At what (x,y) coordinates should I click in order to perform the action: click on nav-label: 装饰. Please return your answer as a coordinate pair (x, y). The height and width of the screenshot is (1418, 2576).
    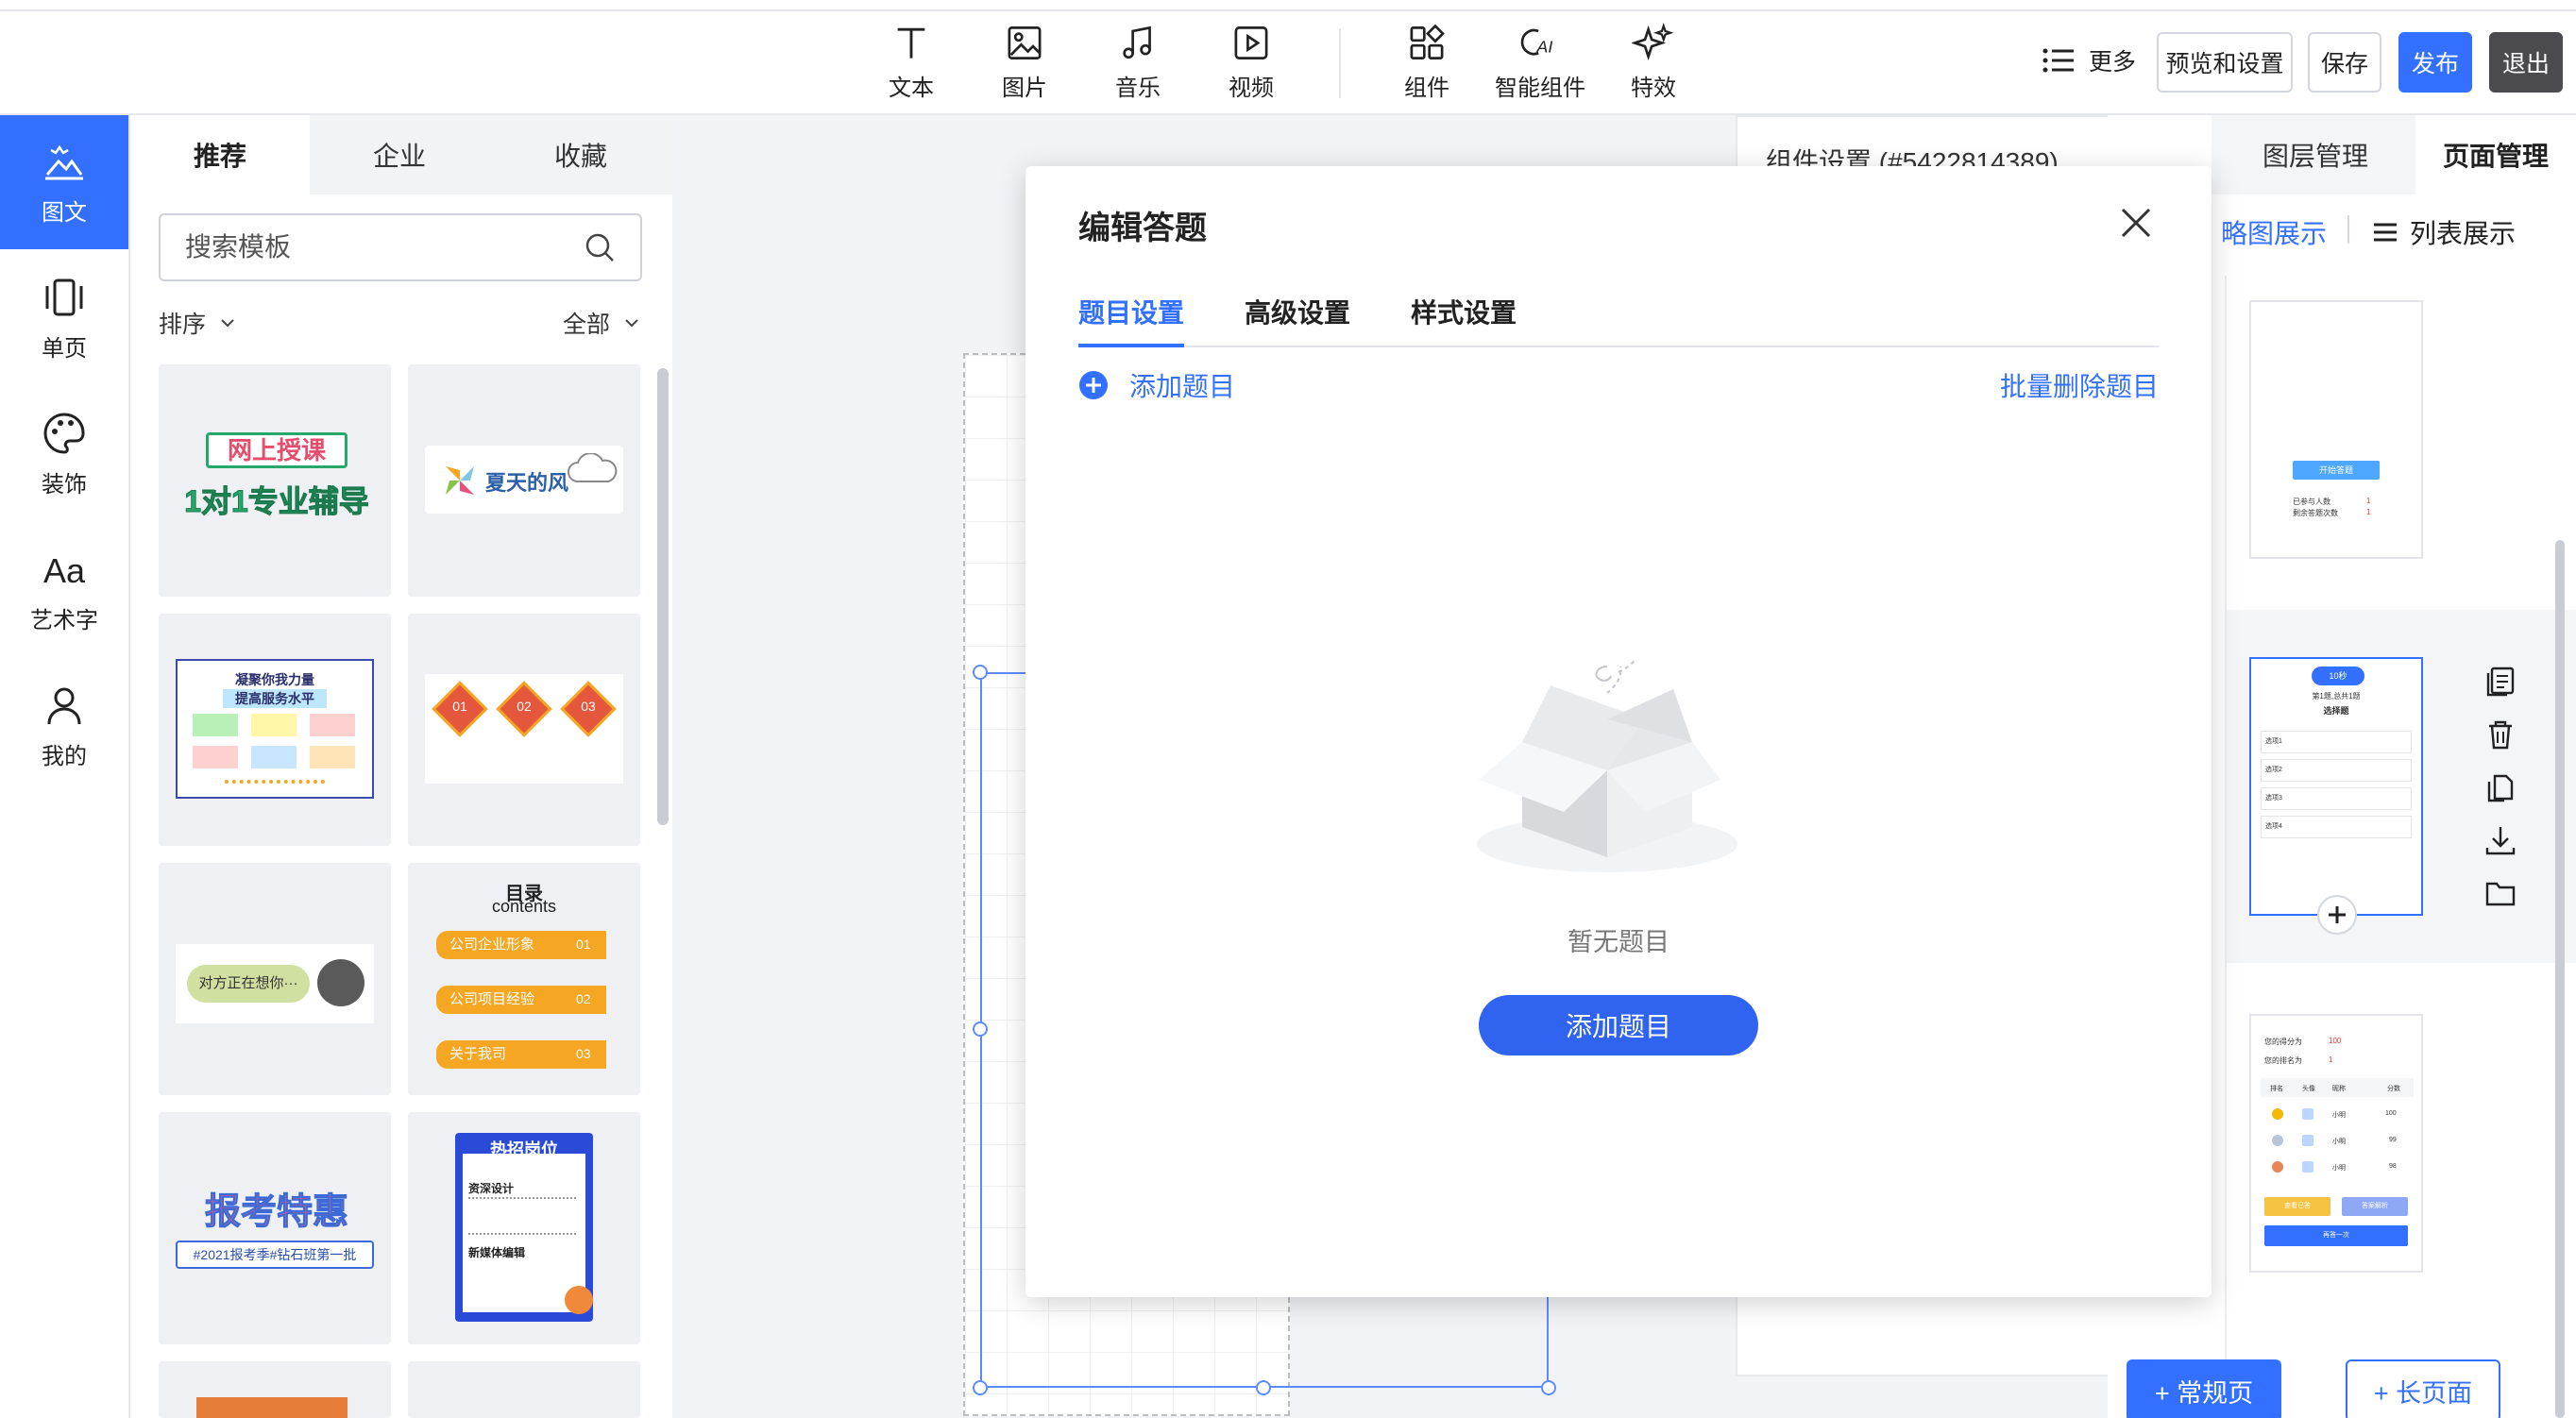
    Looking at the image, I should click on (64, 484).